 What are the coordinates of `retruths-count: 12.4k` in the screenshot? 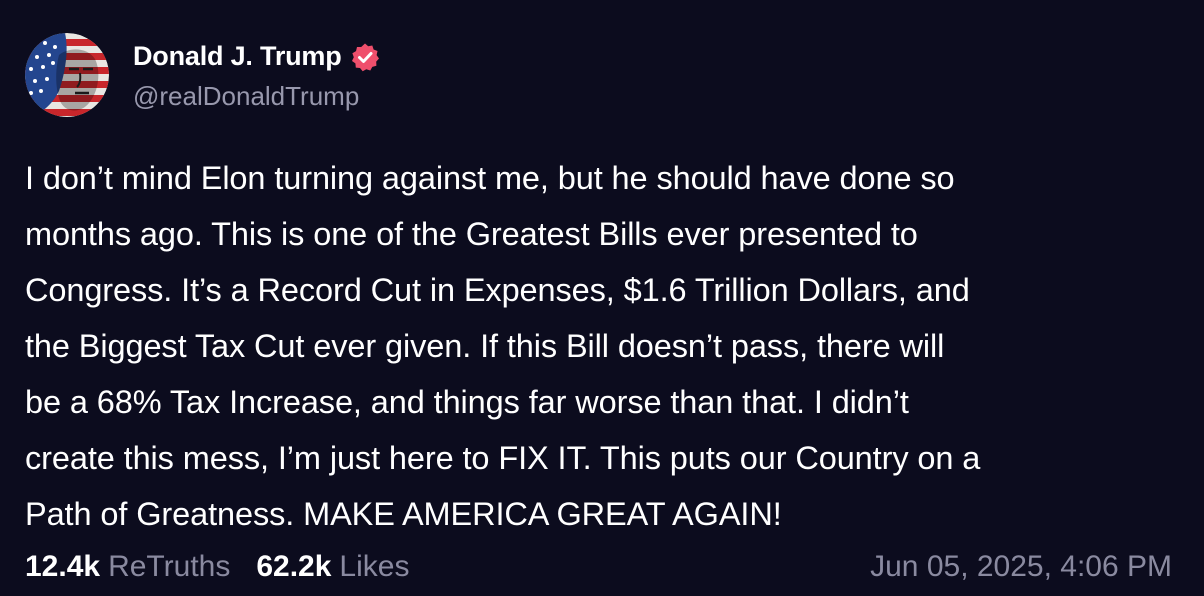 It's located at (63, 566).